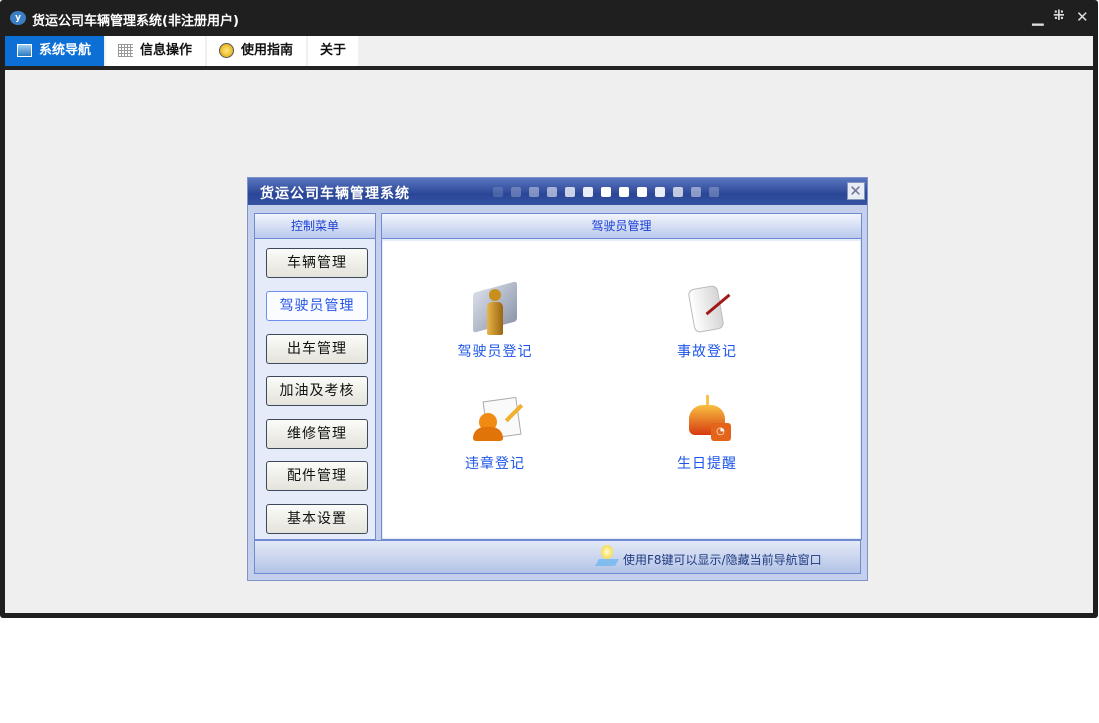  I want to click on dialog-title-bar: 货运公司车辆管理系统 ✕, so click(557, 191).